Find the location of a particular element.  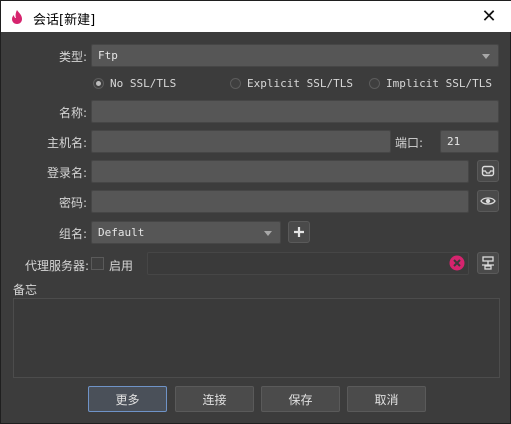

add-group-button is located at coordinates (299, 232).